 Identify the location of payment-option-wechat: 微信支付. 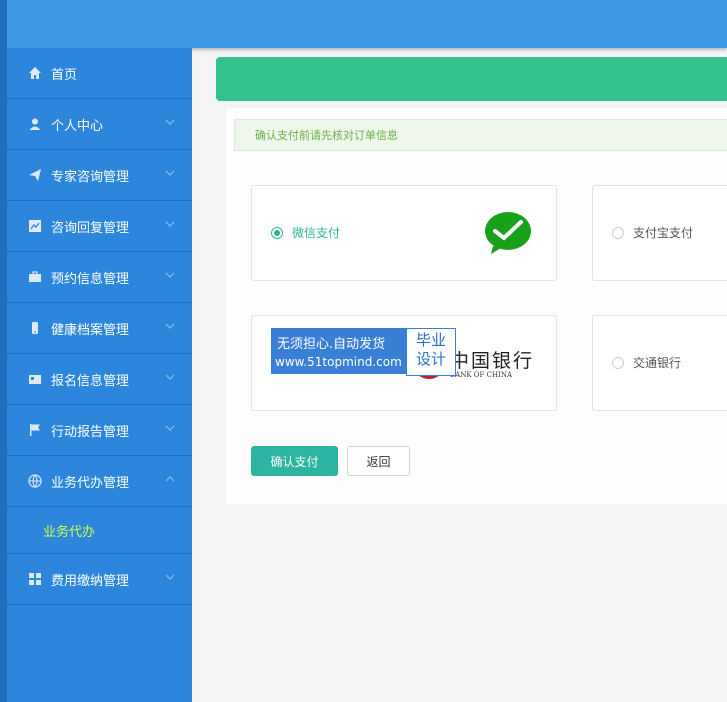
(404, 233).